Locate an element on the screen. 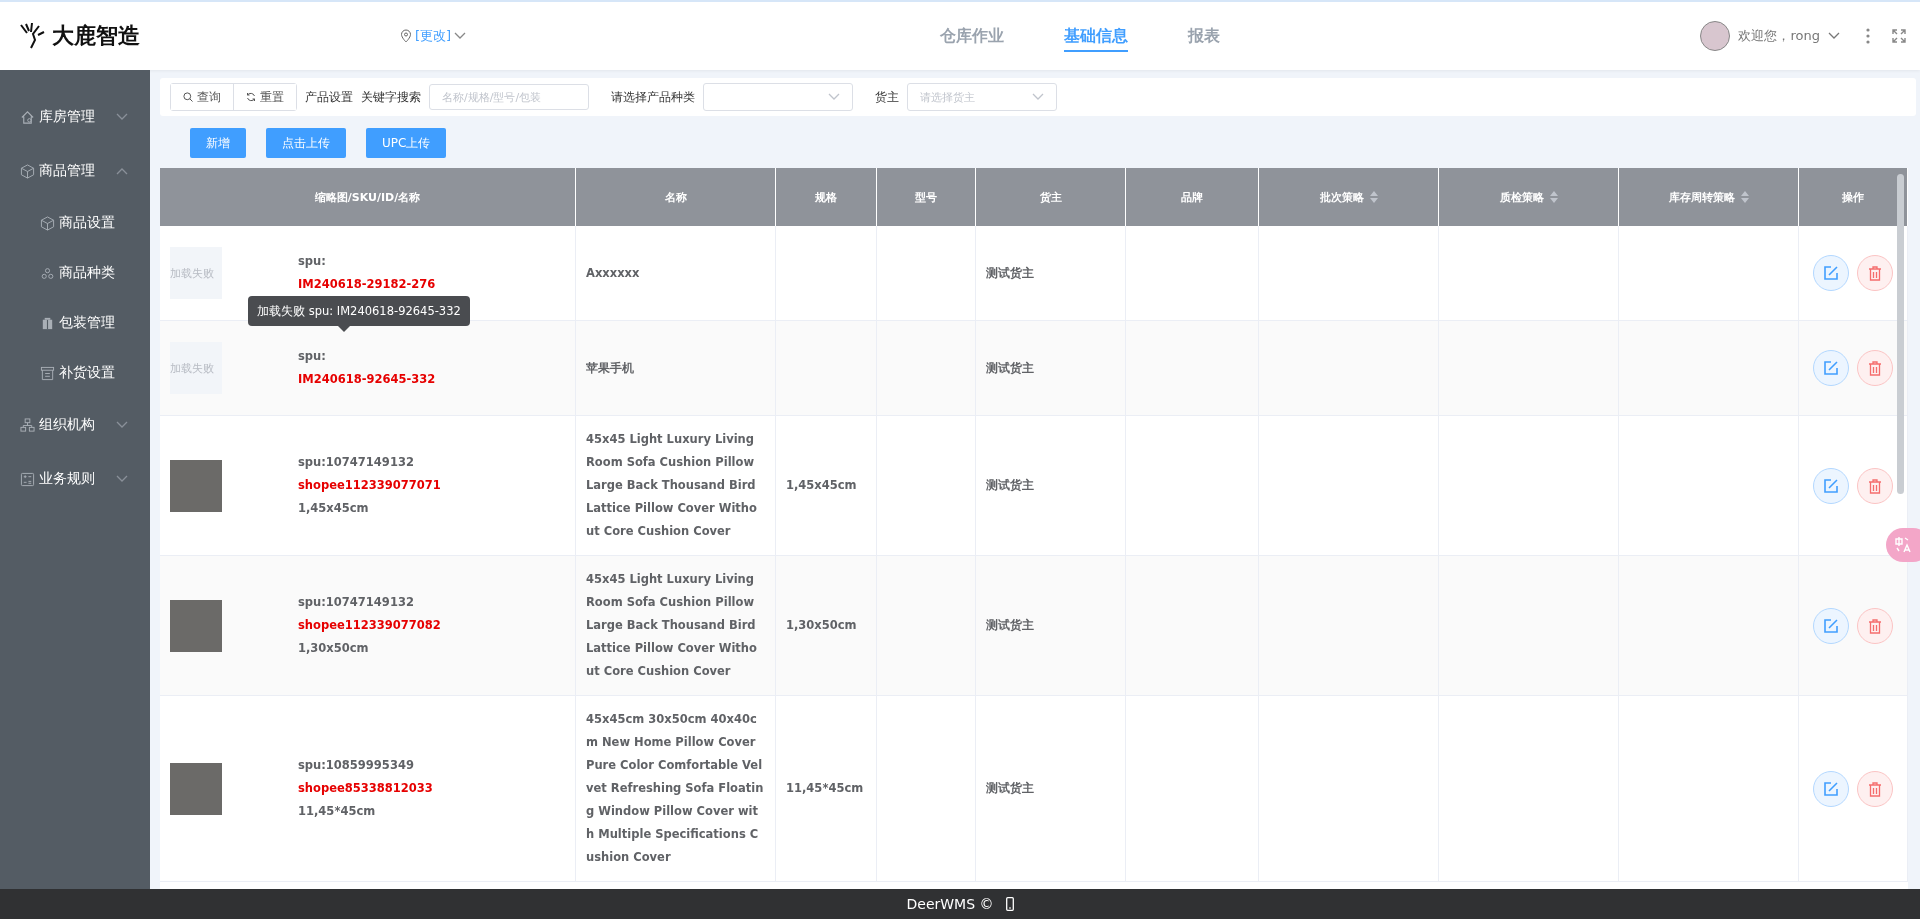 The width and height of the screenshot is (1920, 919). user-greeting: 欢迎您，rong is located at coordinates (1779, 36).